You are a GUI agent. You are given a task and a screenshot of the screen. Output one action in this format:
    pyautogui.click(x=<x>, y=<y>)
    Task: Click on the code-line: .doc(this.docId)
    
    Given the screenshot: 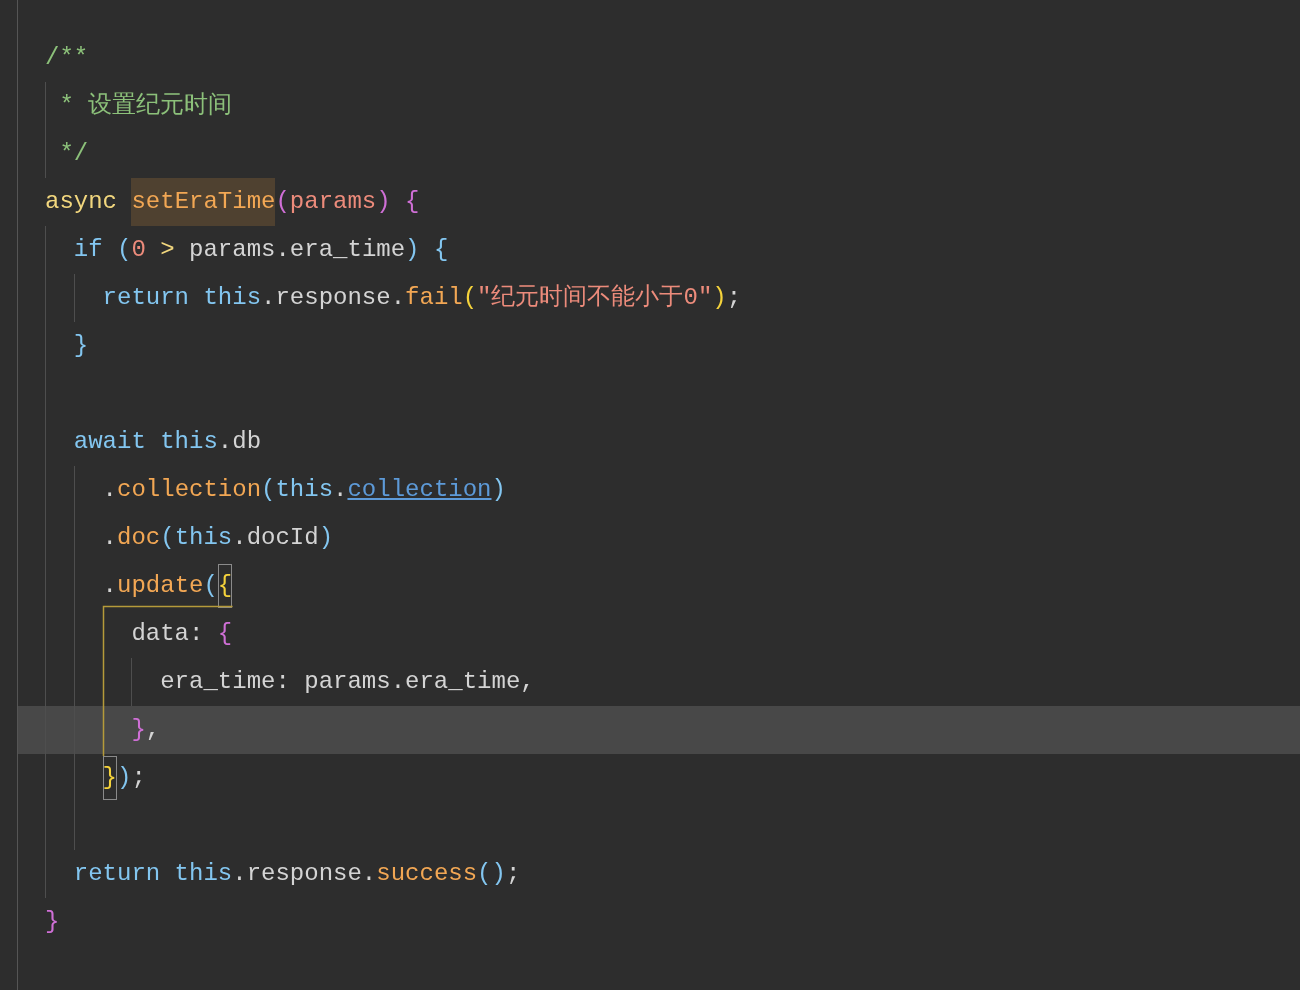 What is the action you would take?
    pyautogui.click(x=217, y=538)
    